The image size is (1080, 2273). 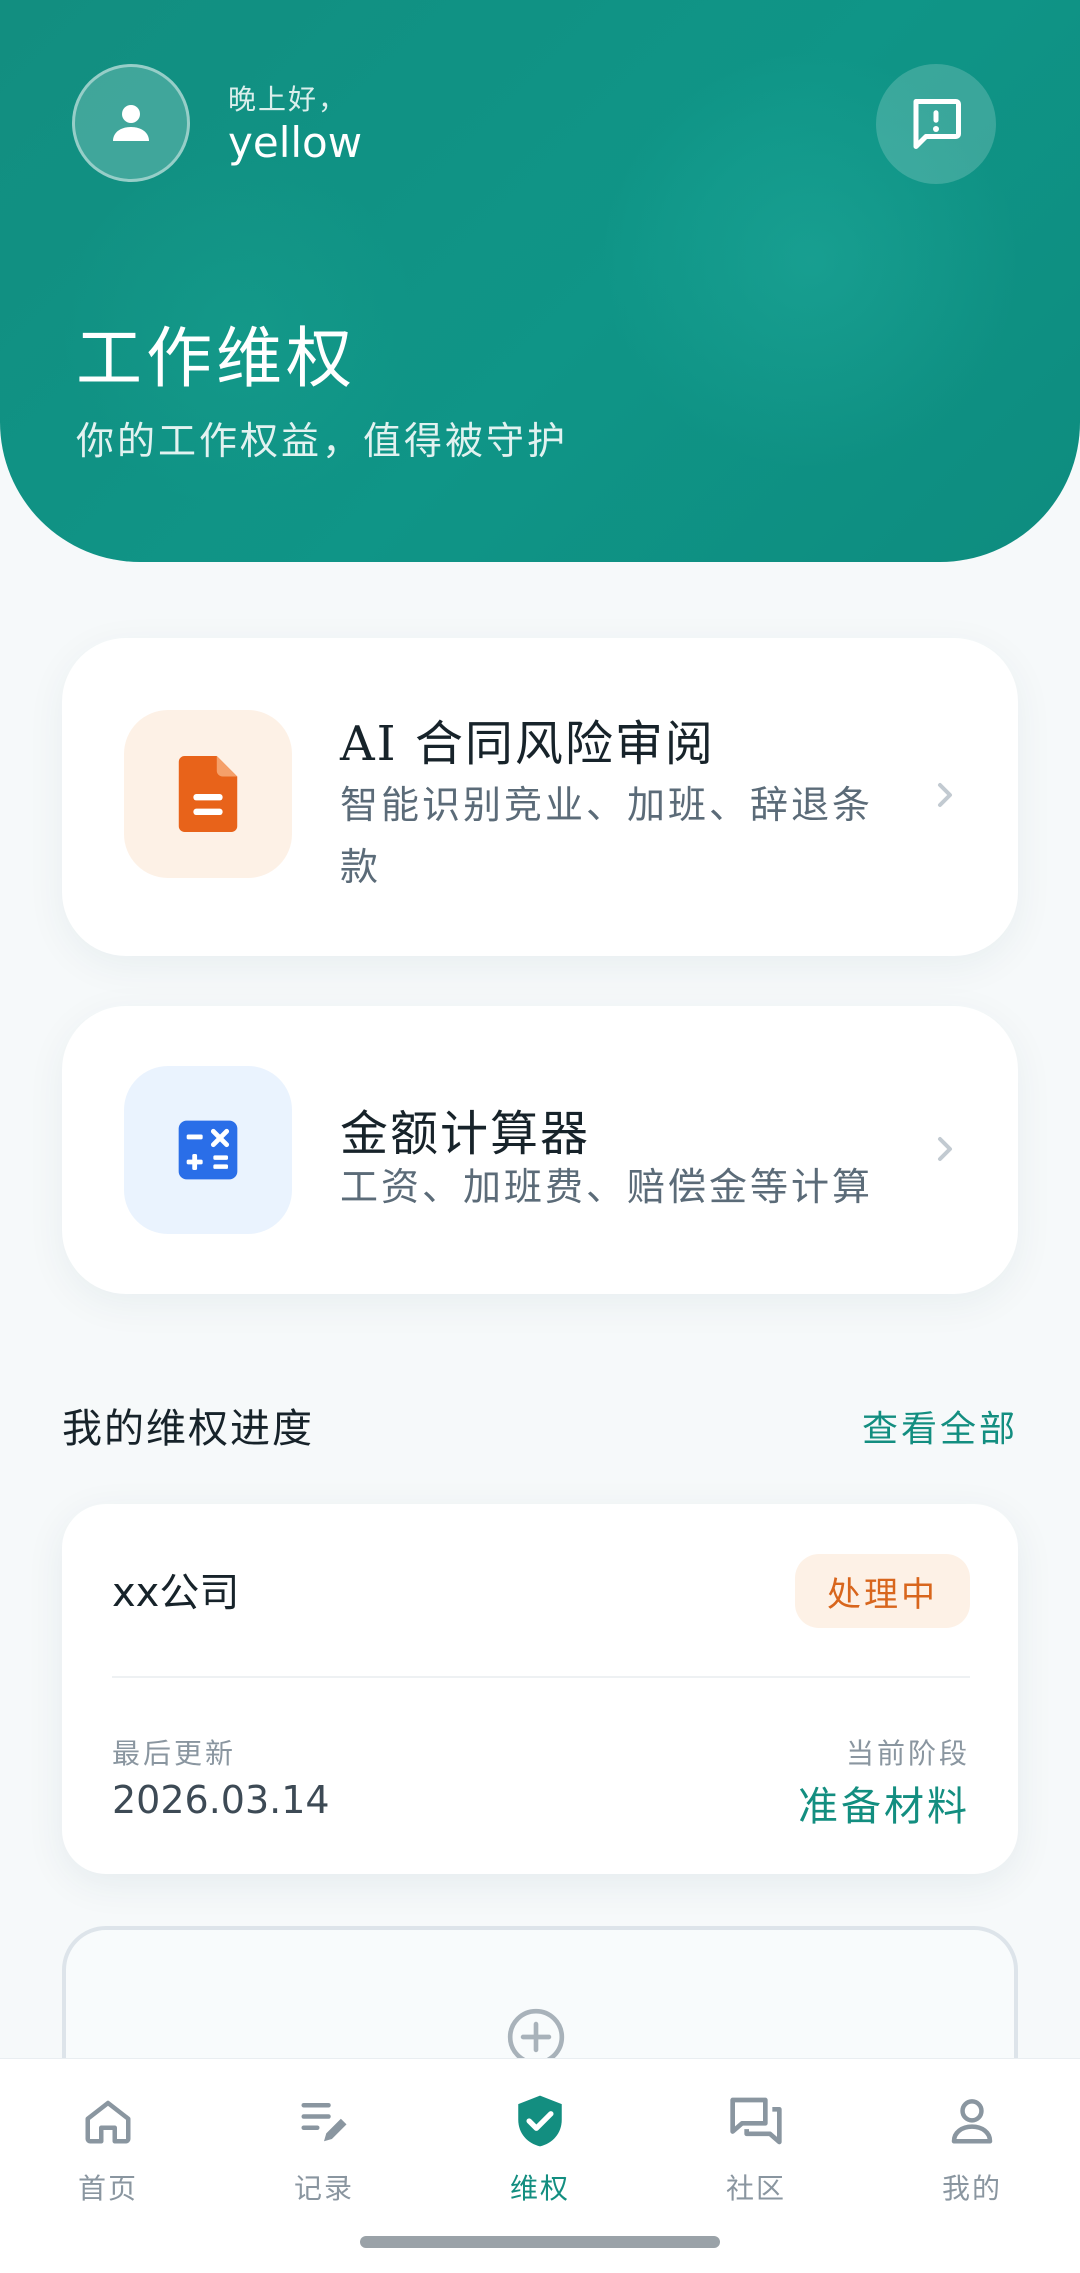 I want to click on shield-check-icon, so click(x=540, y=2121).